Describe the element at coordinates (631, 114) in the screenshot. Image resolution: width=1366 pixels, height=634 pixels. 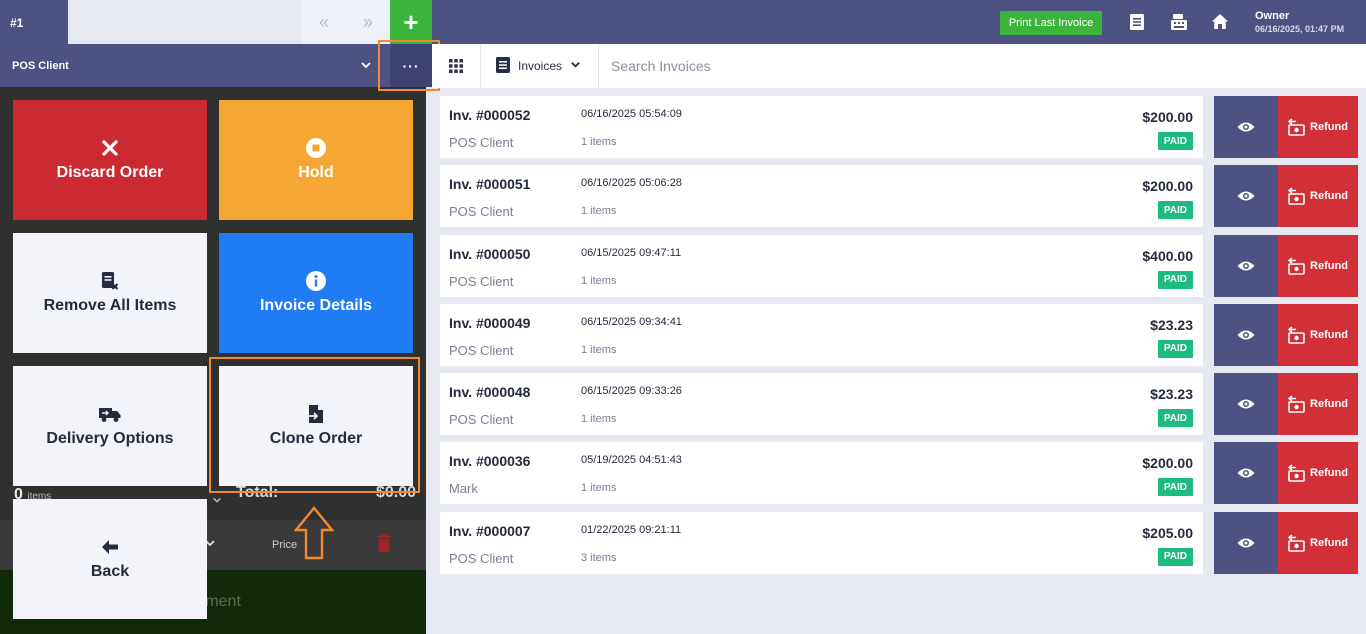
I see `invoice-date: 06/16/2025 05:54:09` at that location.